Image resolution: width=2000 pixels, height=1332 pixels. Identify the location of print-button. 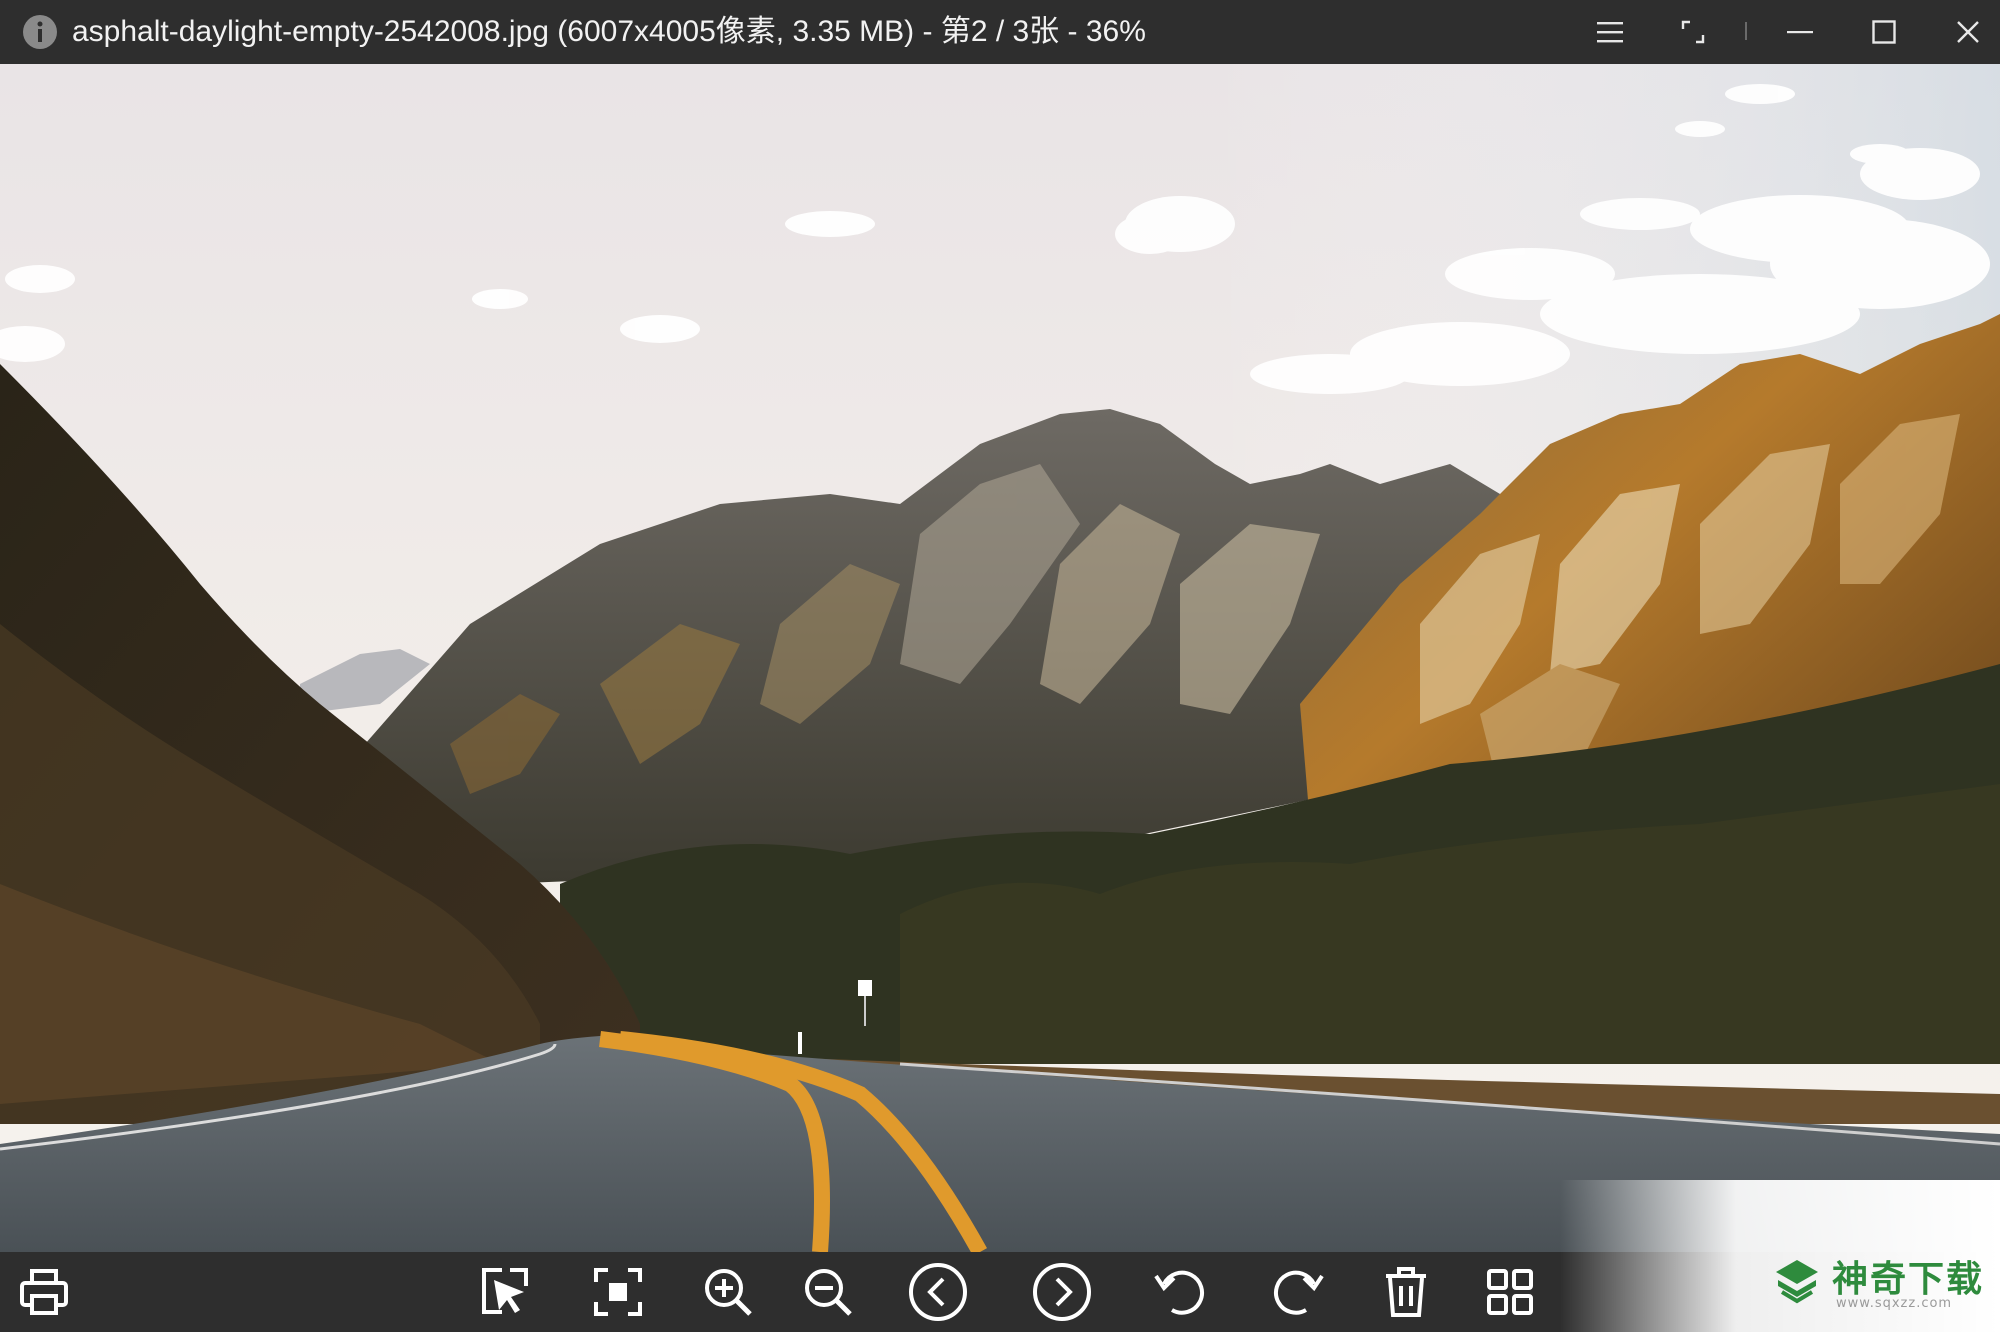
(44, 1292).